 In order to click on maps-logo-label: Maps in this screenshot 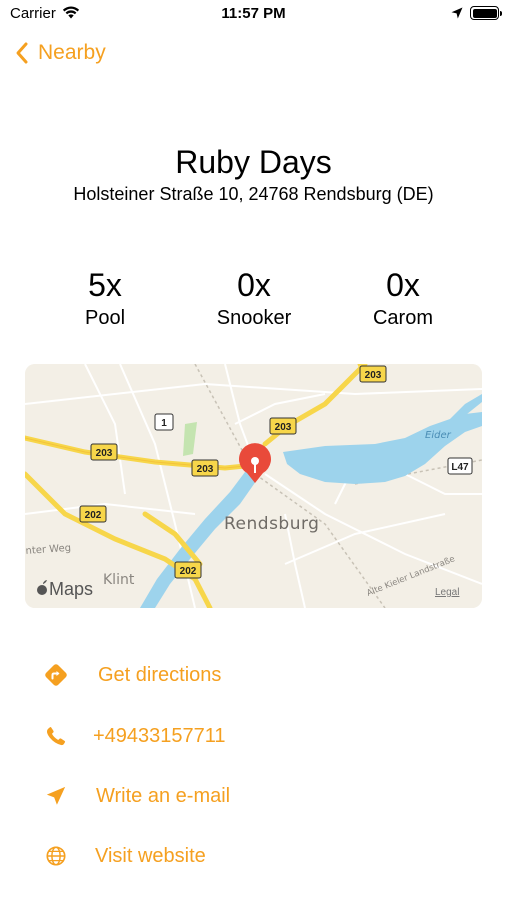, I will do `click(71, 589)`.